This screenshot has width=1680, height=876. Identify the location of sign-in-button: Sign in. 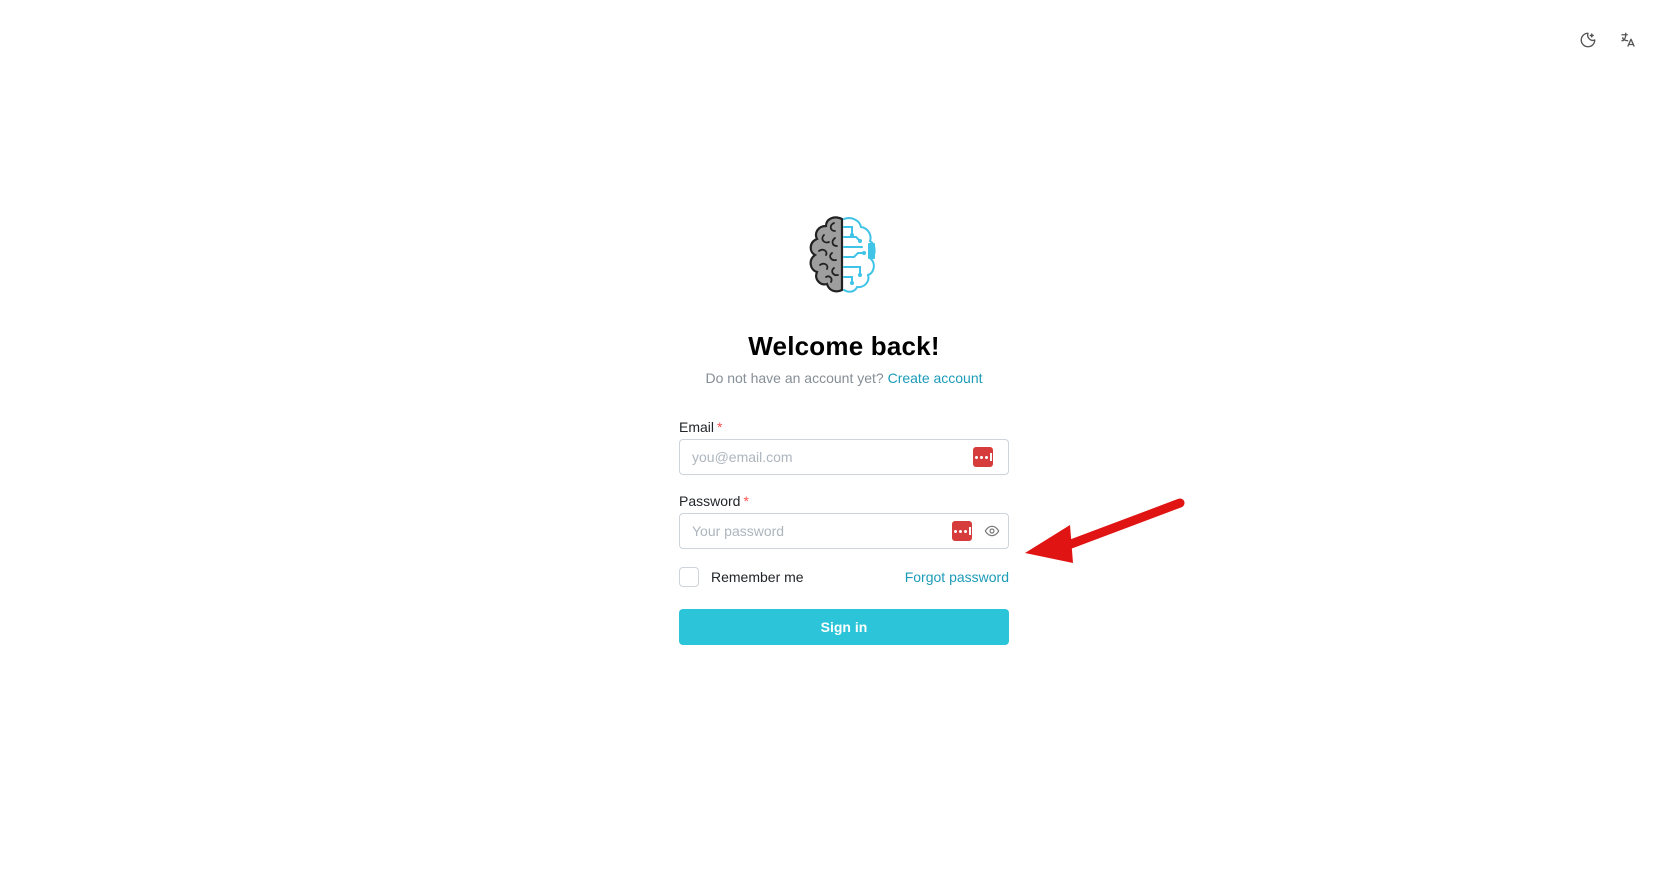
(844, 627).